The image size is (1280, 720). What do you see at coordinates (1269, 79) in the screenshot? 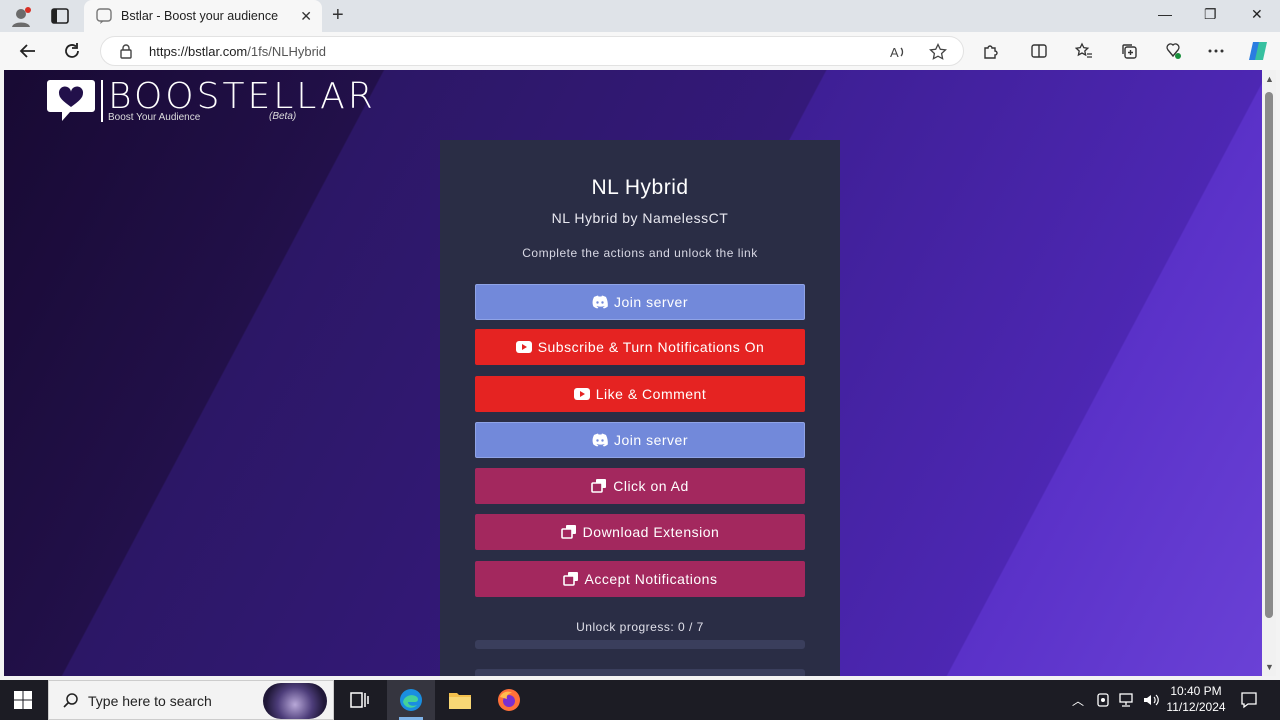
I see `scroll-up-icon: ▲` at bounding box center [1269, 79].